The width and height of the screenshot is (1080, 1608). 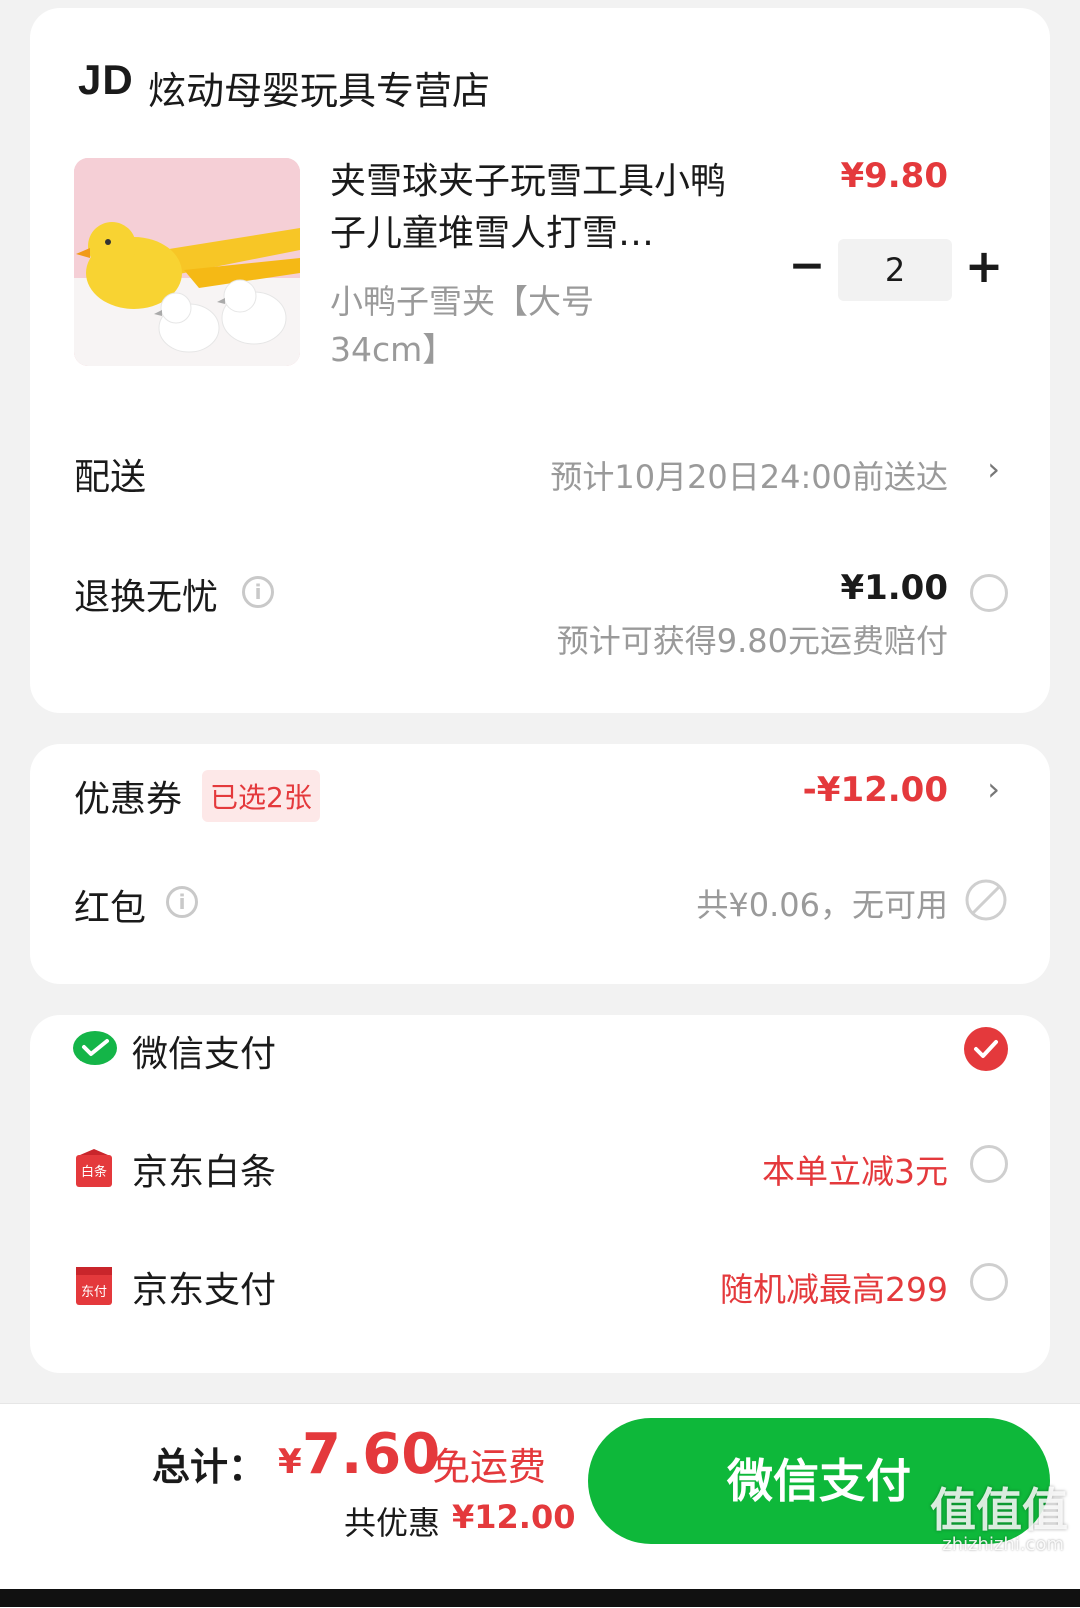 I want to click on discount-label: 共优惠, so click(x=392, y=1523).